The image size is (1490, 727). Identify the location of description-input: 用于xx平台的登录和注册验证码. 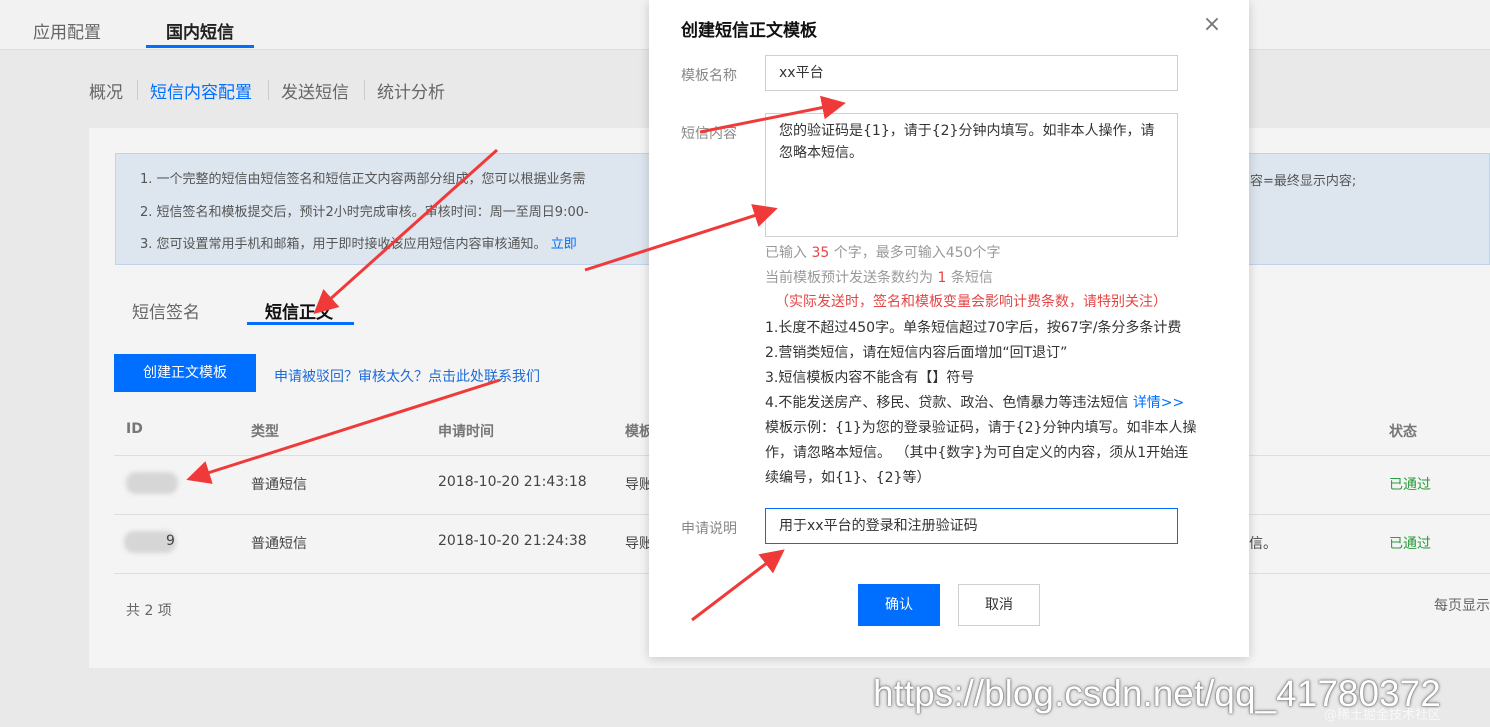
(971, 526).